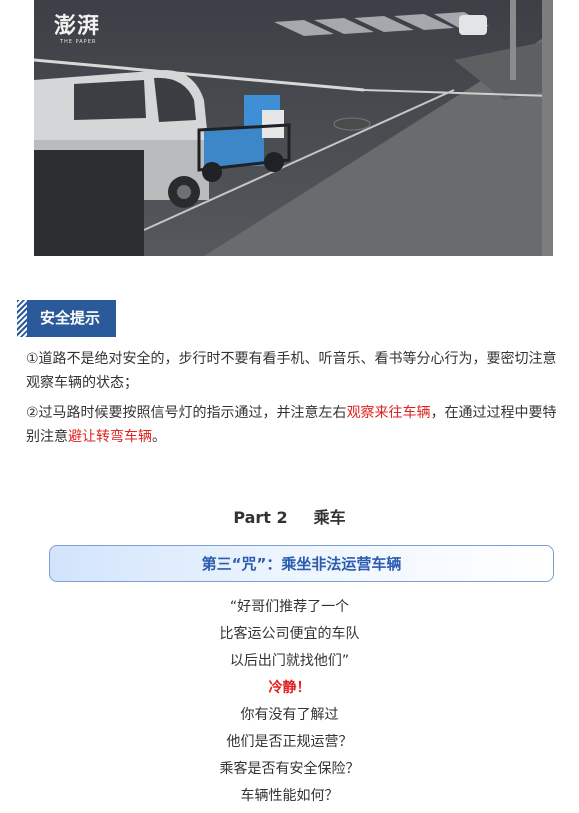 This screenshot has height=813, width=579. What do you see at coordinates (289, 688) in the screenshot?
I see `calm-callout: 冷静！` at bounding box center [289, 688].